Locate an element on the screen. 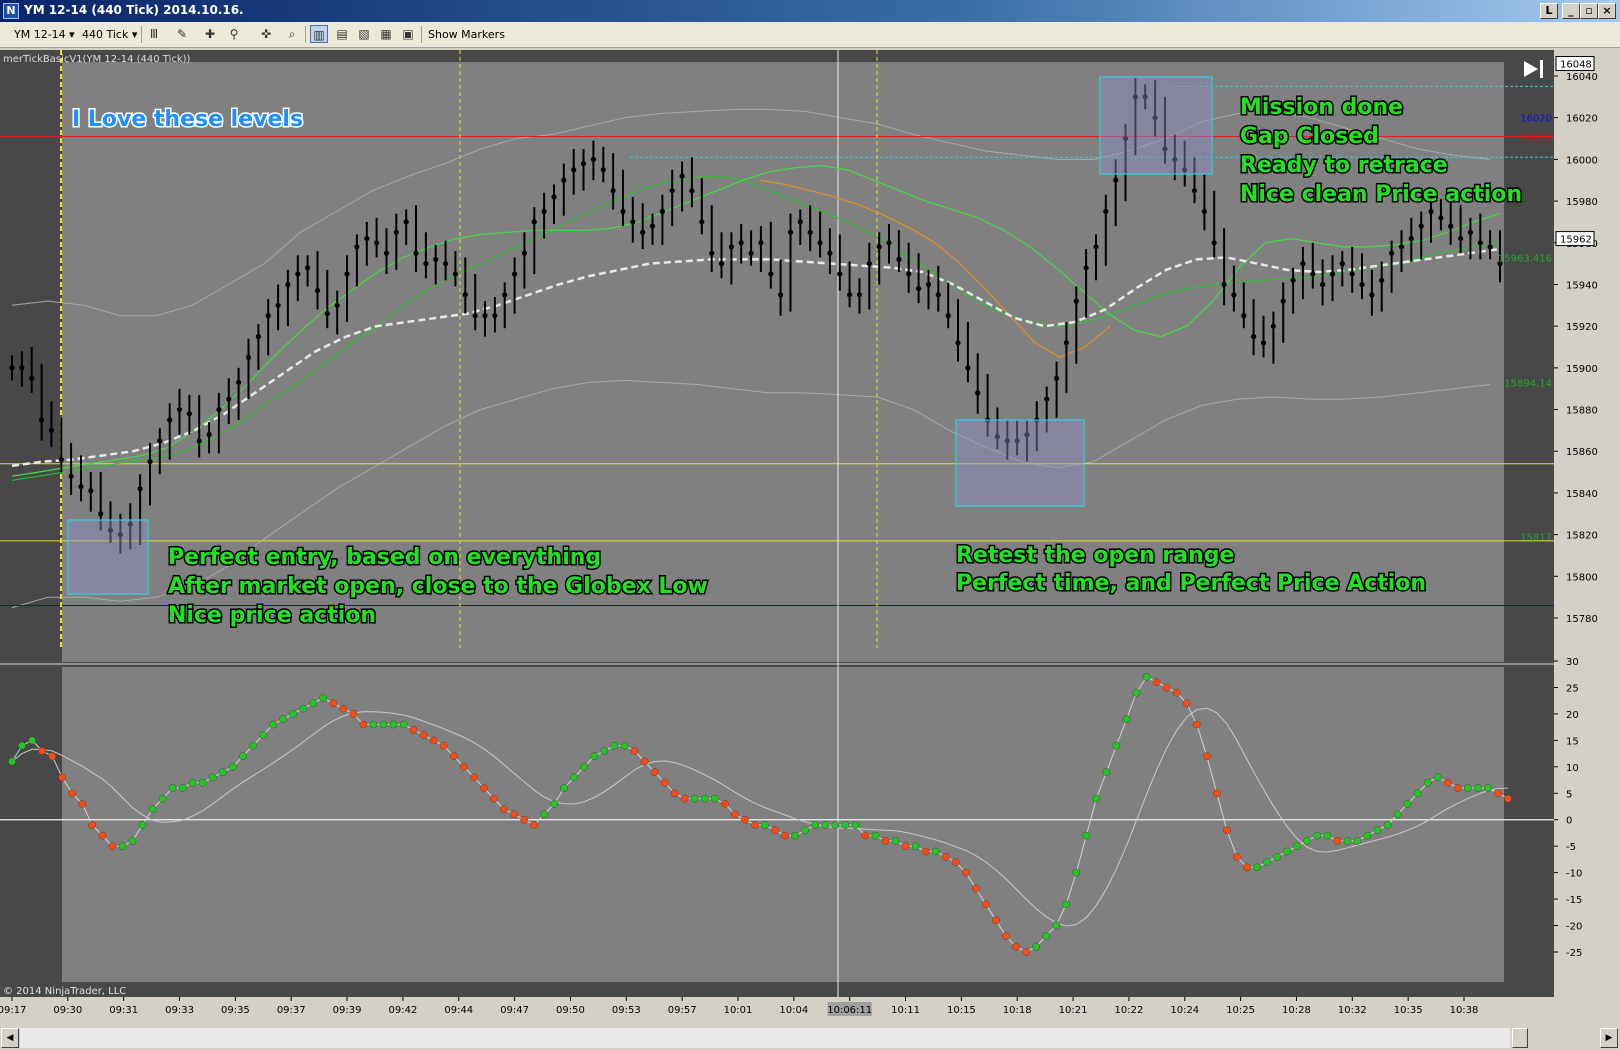 The height and width of the screenshot is (1050, 1620). minimize-button: _ is located at coordinates (1571, 11).